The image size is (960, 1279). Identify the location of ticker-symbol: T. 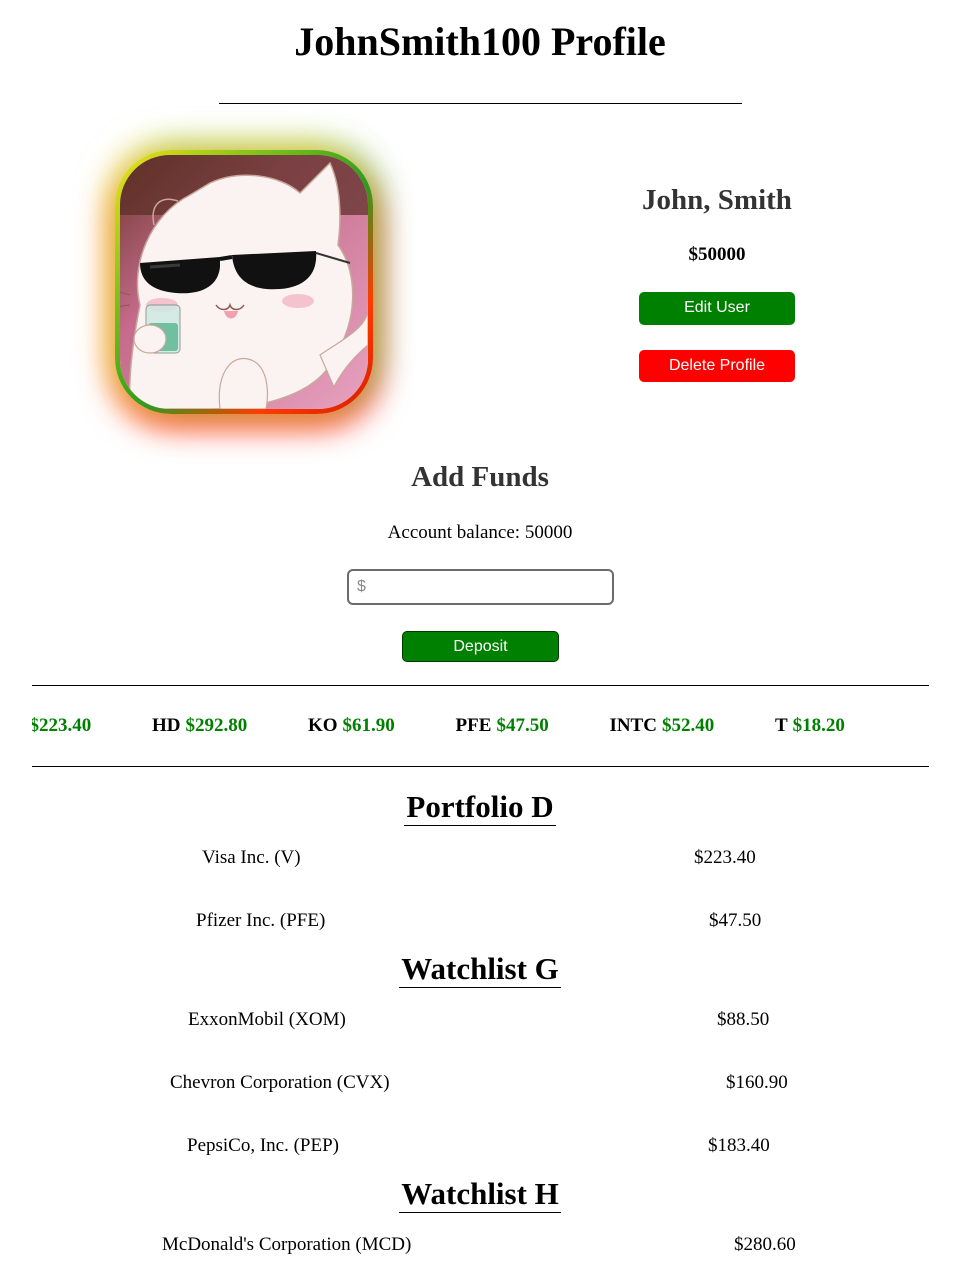
(781, 725).